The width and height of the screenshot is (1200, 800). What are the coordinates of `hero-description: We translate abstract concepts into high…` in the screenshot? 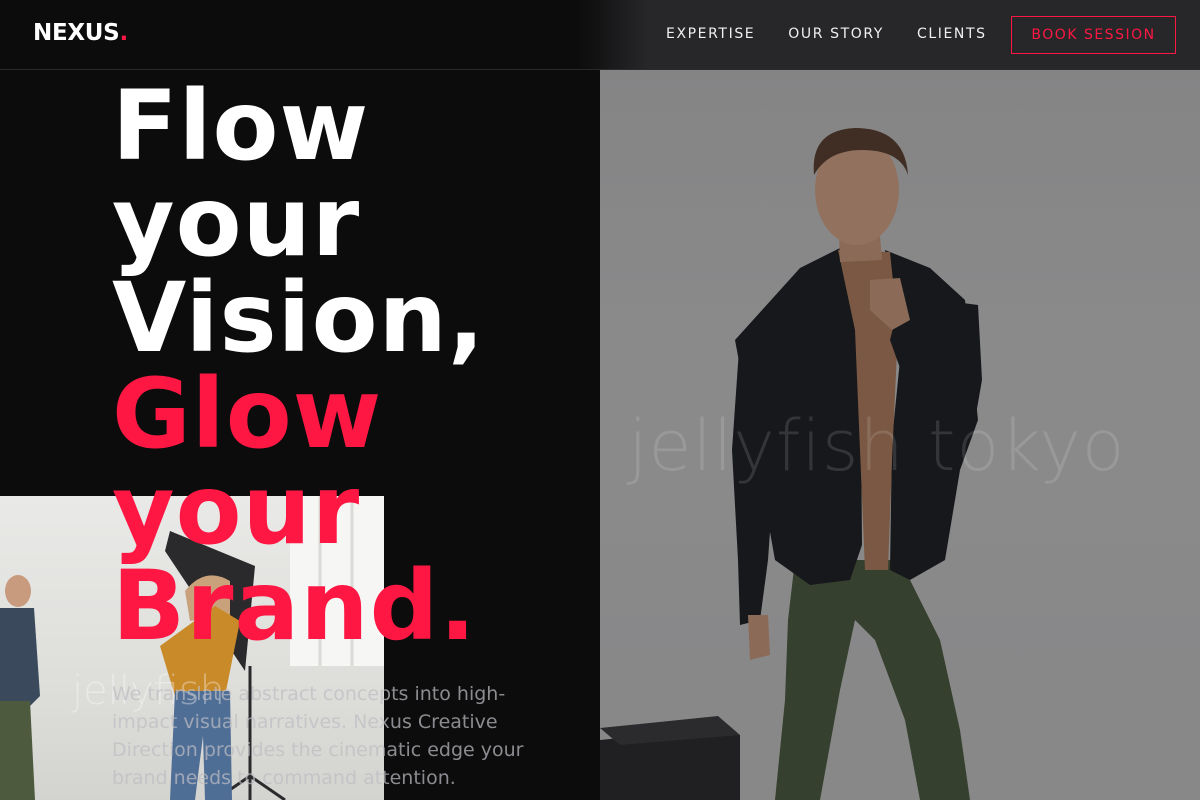 It's located at (318, 736).